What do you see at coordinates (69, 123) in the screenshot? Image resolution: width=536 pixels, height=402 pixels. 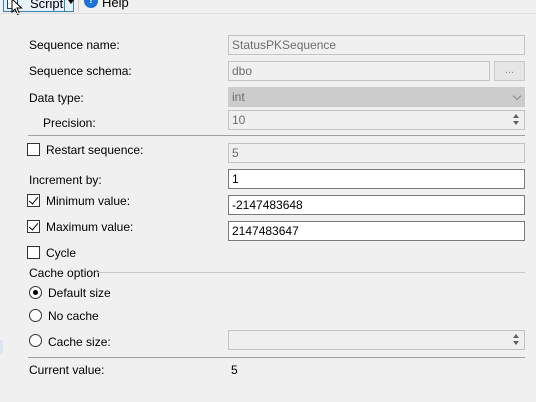 I see `precision-label: Precision:` at bounding box center [69, 123].